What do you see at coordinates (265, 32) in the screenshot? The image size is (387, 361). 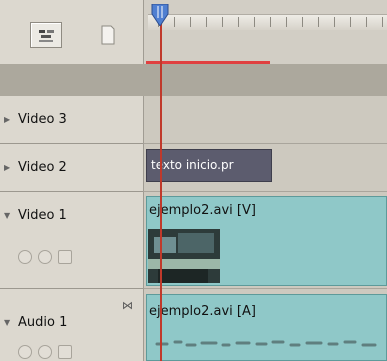 I see `time-ruler` at bounding box center [265, 32].